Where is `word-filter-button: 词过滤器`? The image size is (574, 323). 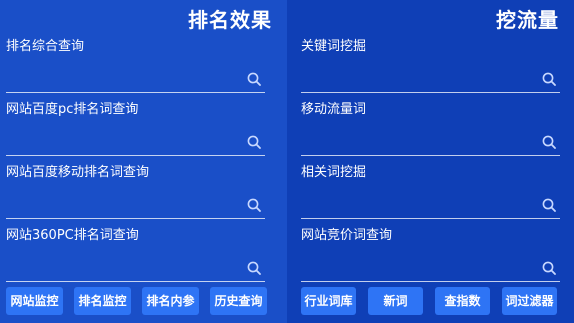 word-filter-button: 词过滤器 is located at coordinates (529, 301).